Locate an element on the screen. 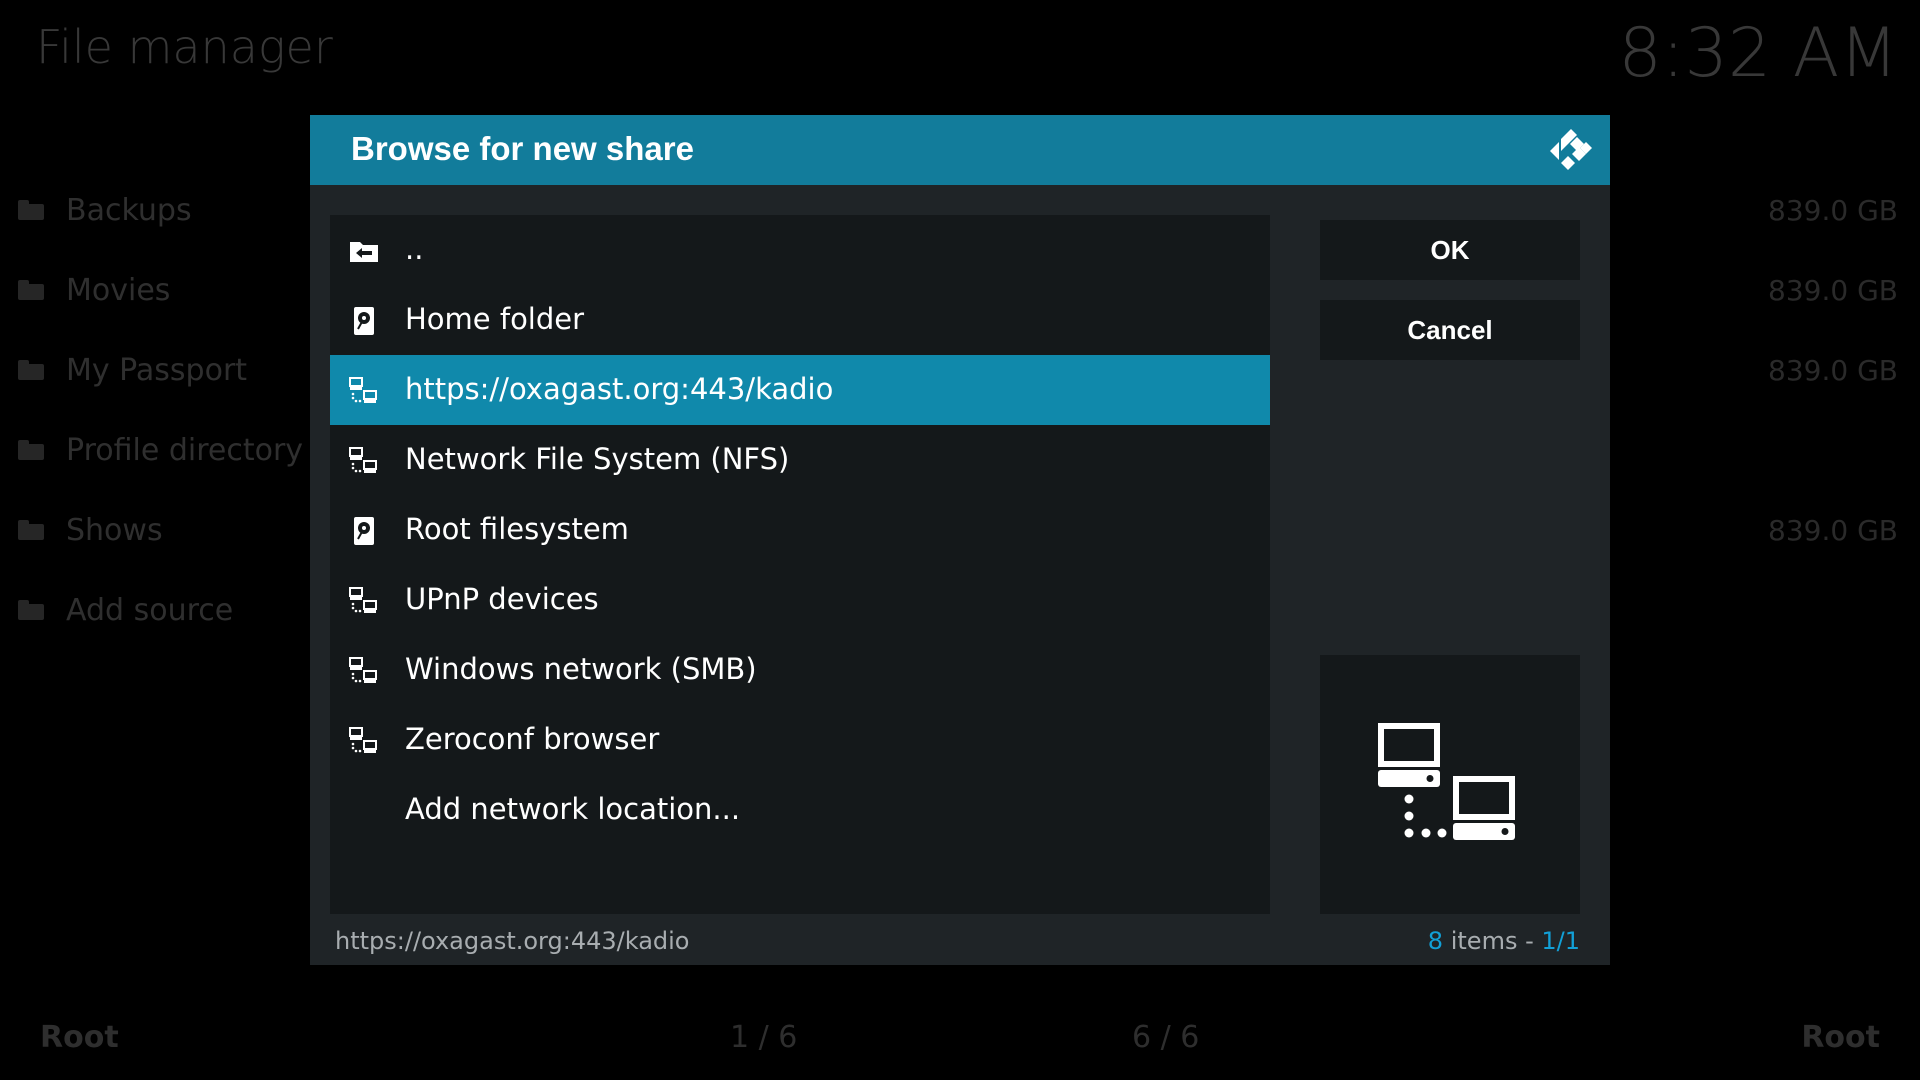 The height and width of the screenshot is (1080, 1920). source-label: Movies is located at coordinates (118, 290).